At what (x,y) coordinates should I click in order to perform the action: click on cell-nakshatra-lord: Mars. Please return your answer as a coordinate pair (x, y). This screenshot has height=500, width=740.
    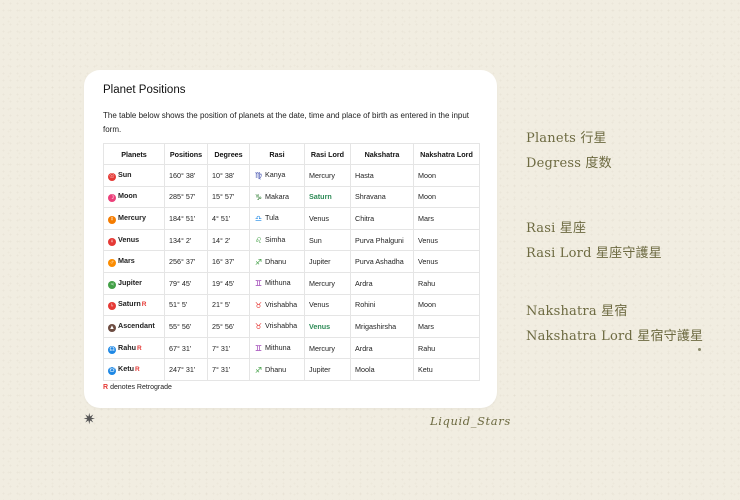
    Looking at the image, I should click on (446, 218).